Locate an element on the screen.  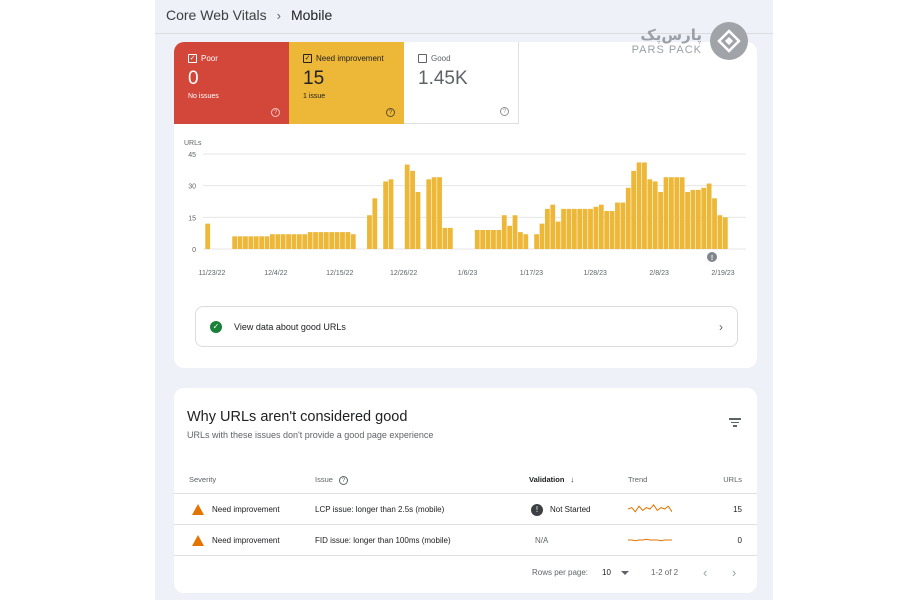
urls-cell: 15 is located at coordinates (737, 509).